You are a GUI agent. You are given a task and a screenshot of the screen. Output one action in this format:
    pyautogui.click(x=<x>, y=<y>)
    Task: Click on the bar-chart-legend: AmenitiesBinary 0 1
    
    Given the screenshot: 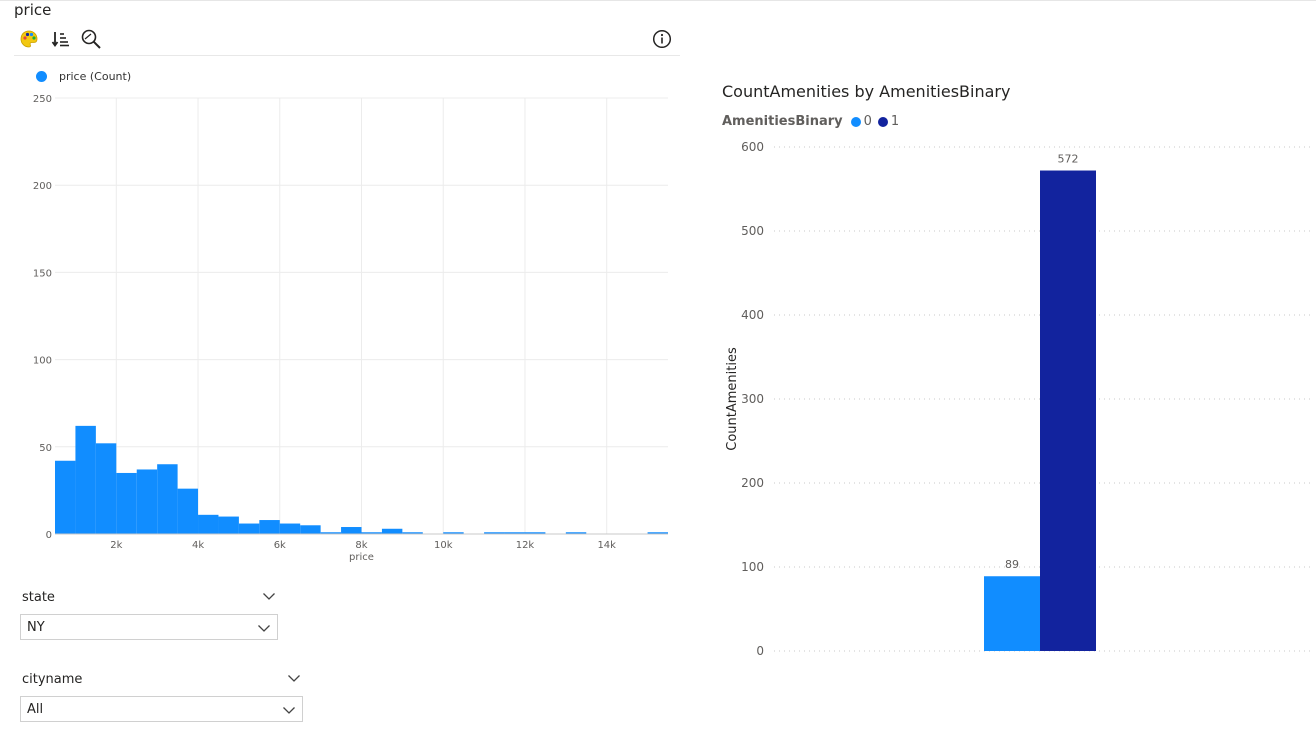 What is the action you would take?
    pyautogui.click(x=813, y=121)
    